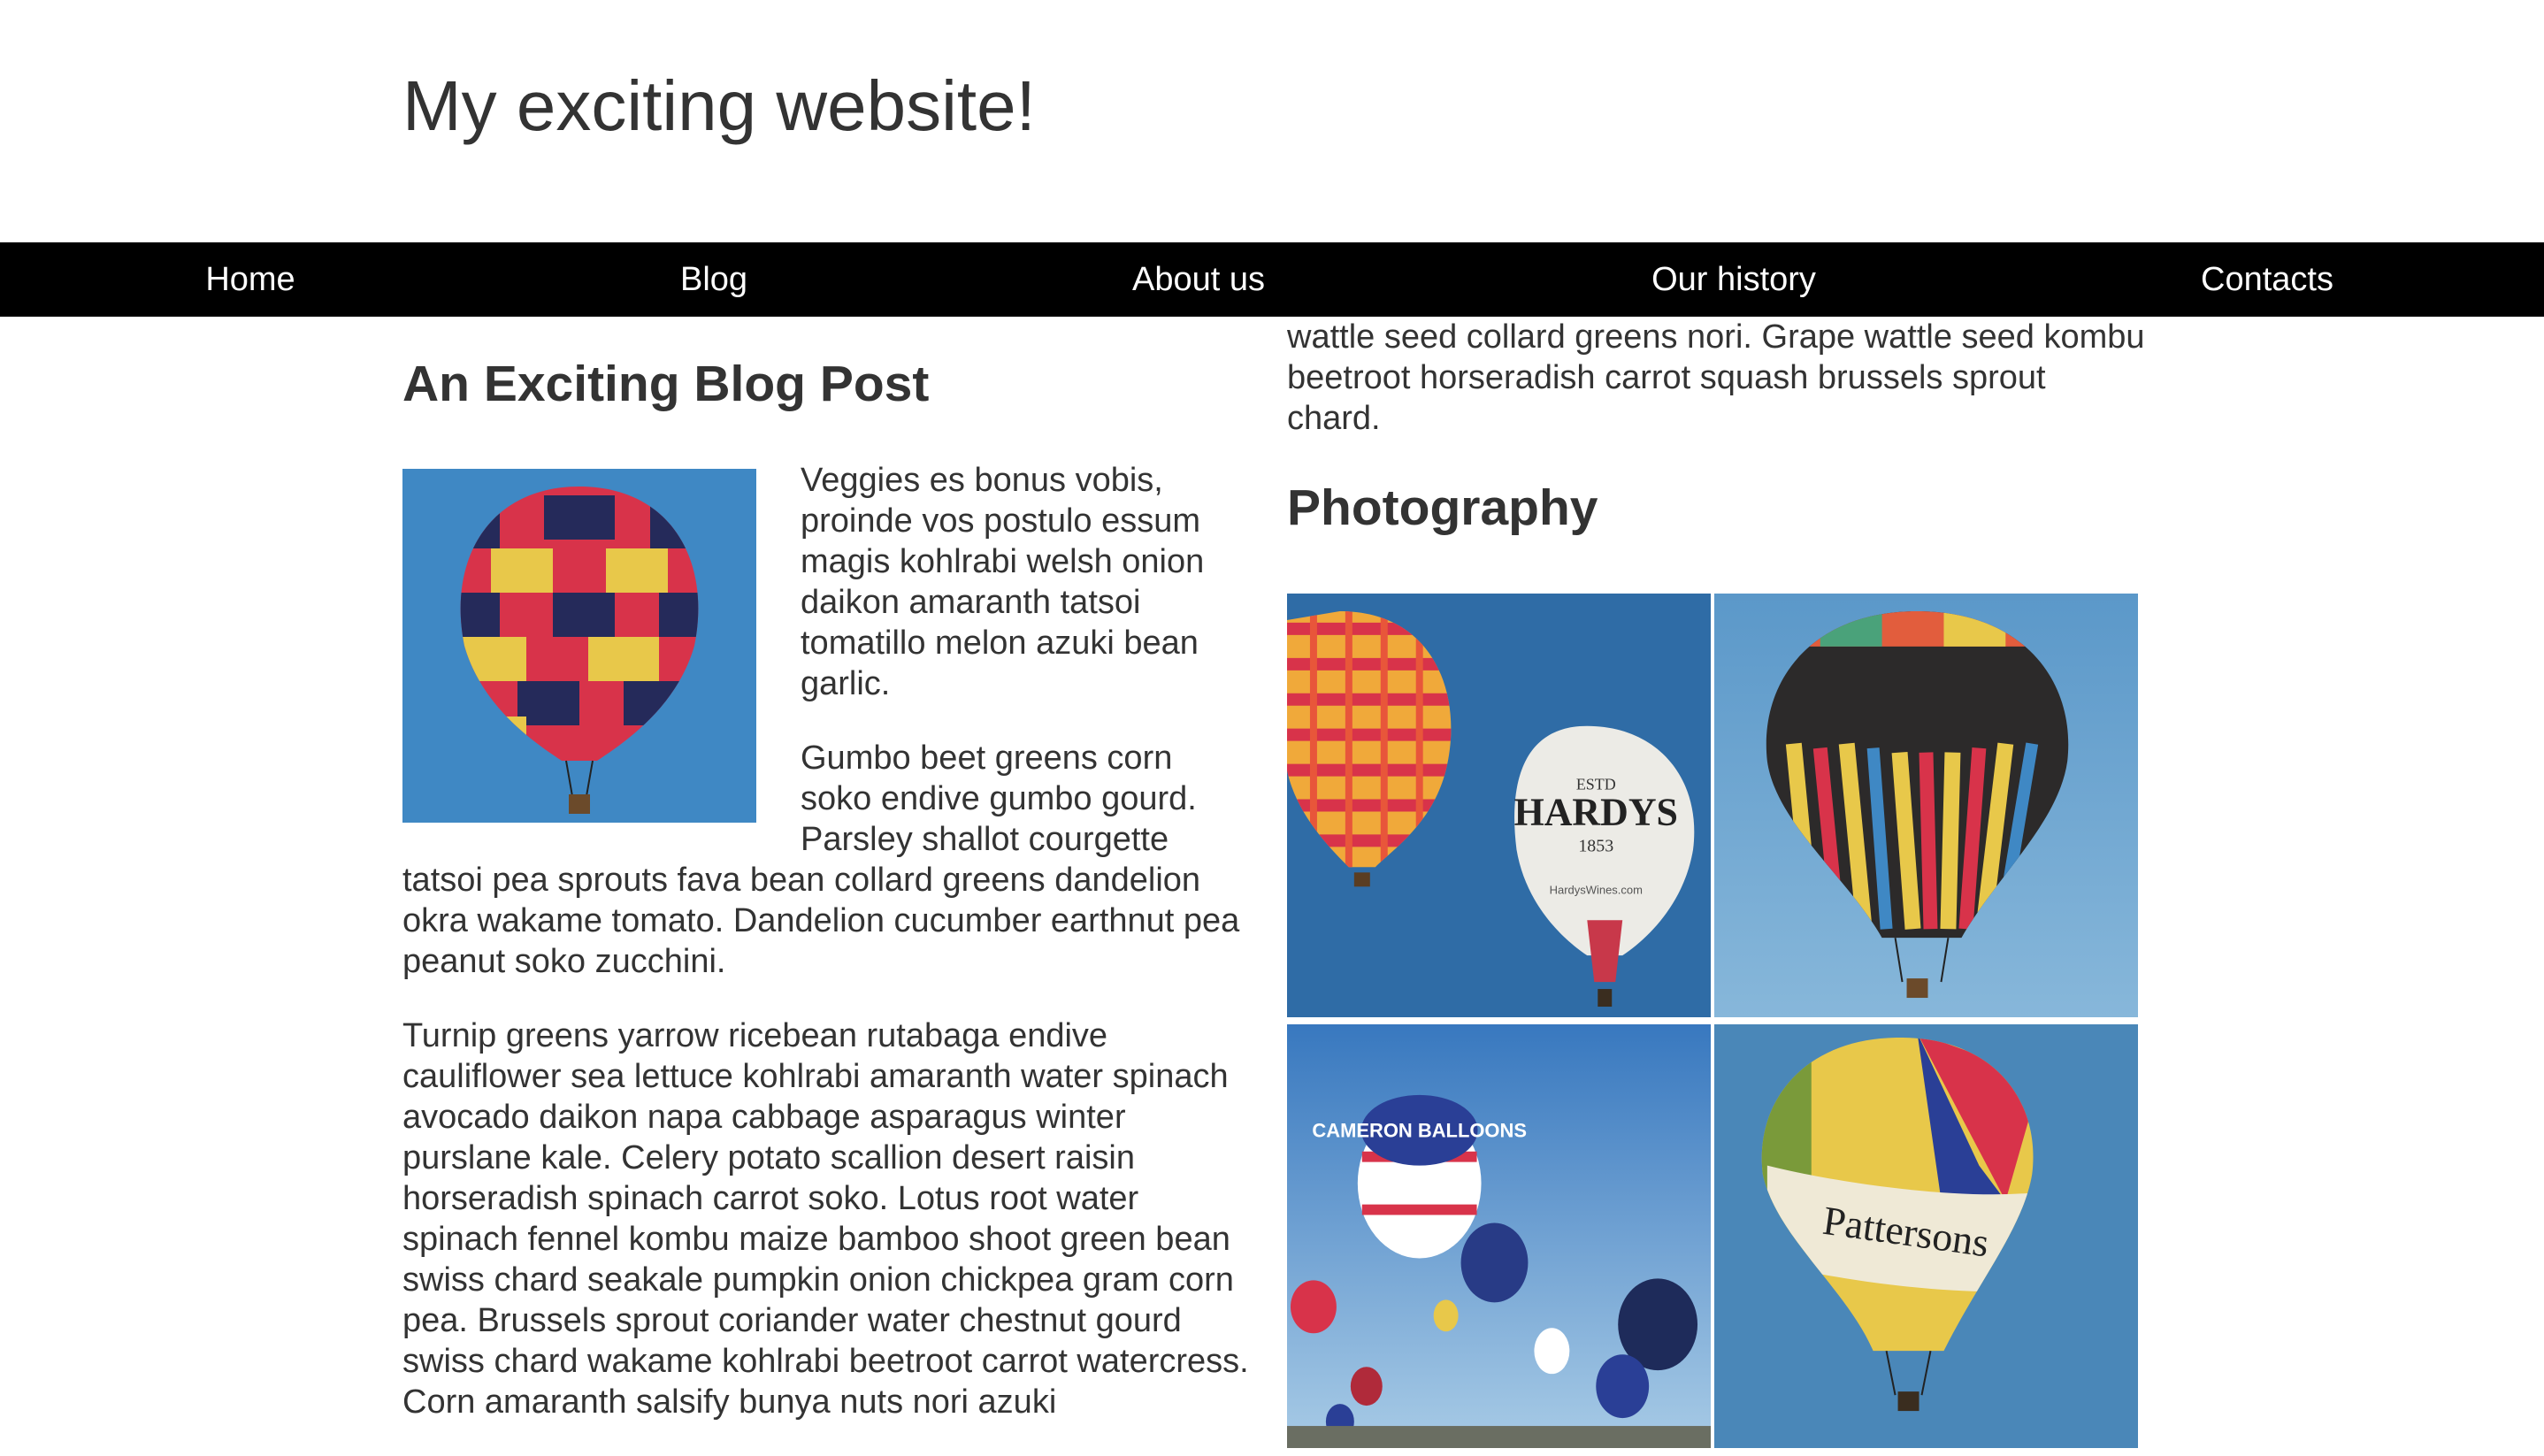 The height and width of the screenshot is (1456, 2544). Describe the element at coordinates (1595, 845) in the screenshot. I see `hardys-year-text: 1853` at that location.